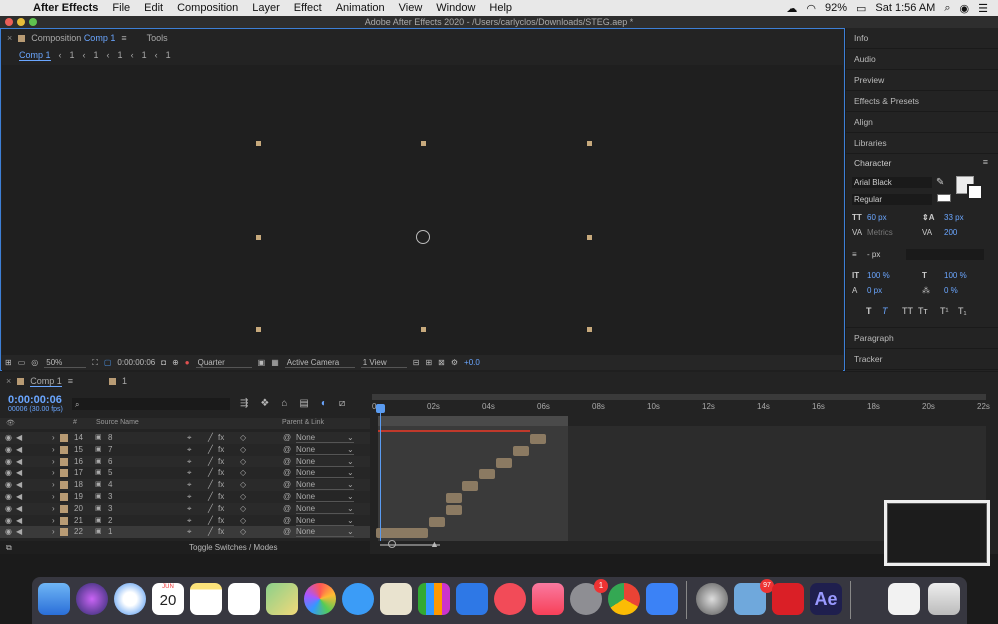 The width and height of the screenshot is (998, 624). I want to click on layer-row: ◉ ◀ › 18 ▣ 4 ⌖ ╱ fx ◇ @ None ⌄, so click(185, 485).